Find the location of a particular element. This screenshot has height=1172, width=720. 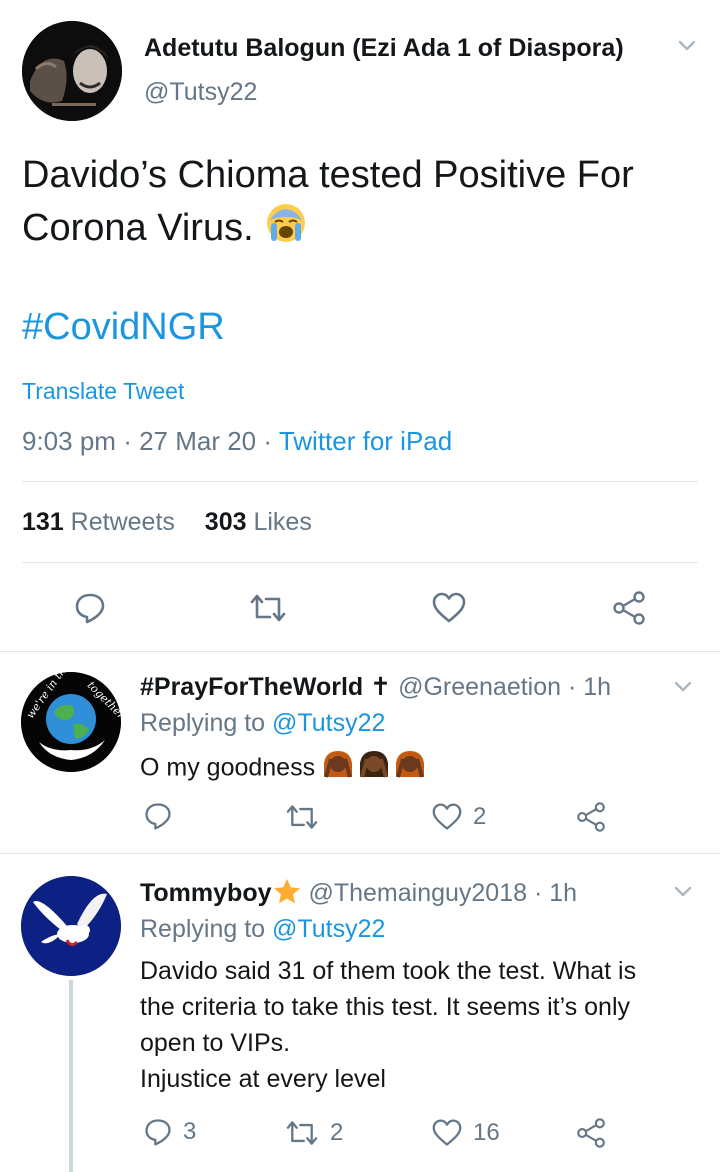

likes-stat: 303 Likes is located at coordinates (258, 522).